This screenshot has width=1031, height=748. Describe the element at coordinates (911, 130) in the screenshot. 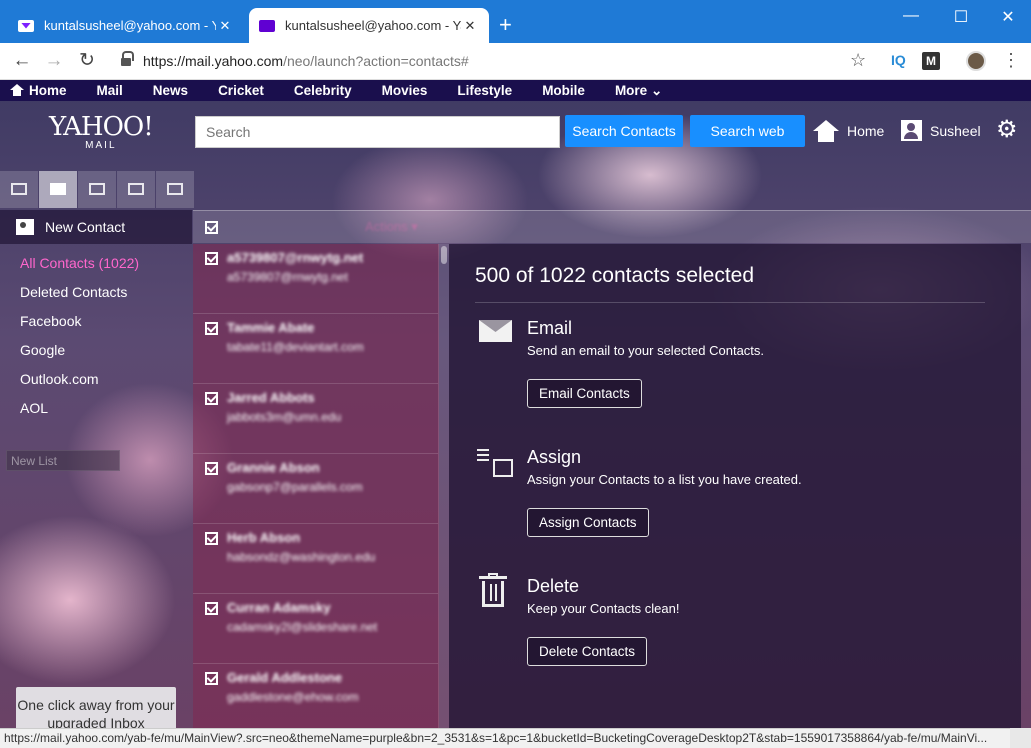

I see `user-icon` at that location.